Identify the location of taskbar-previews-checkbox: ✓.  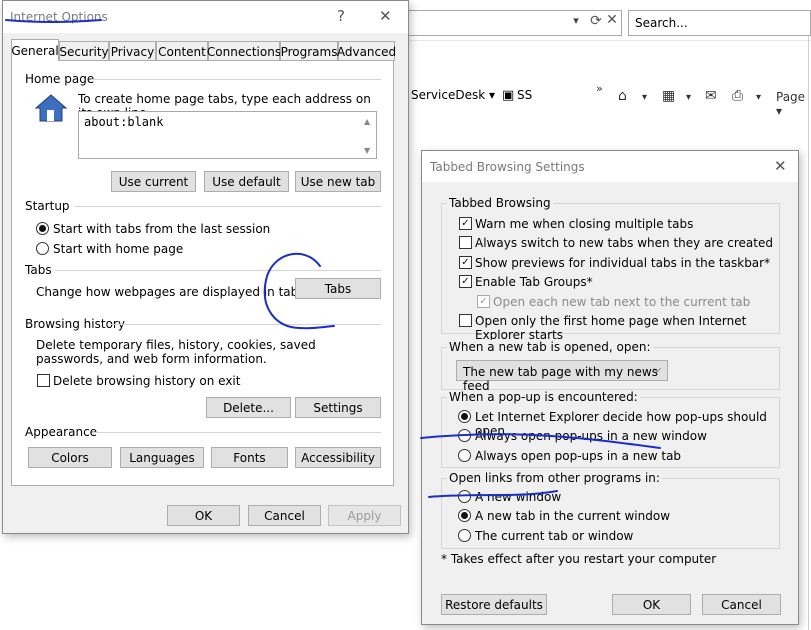
(465, 262).